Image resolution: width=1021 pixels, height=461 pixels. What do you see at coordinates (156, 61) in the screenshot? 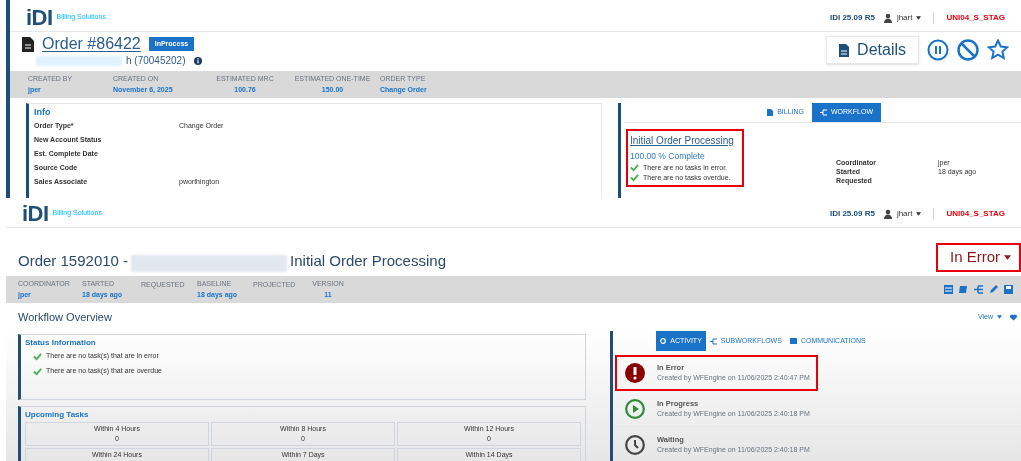
I see `account-number: h (70045202)` at bounding box center [156, 61].